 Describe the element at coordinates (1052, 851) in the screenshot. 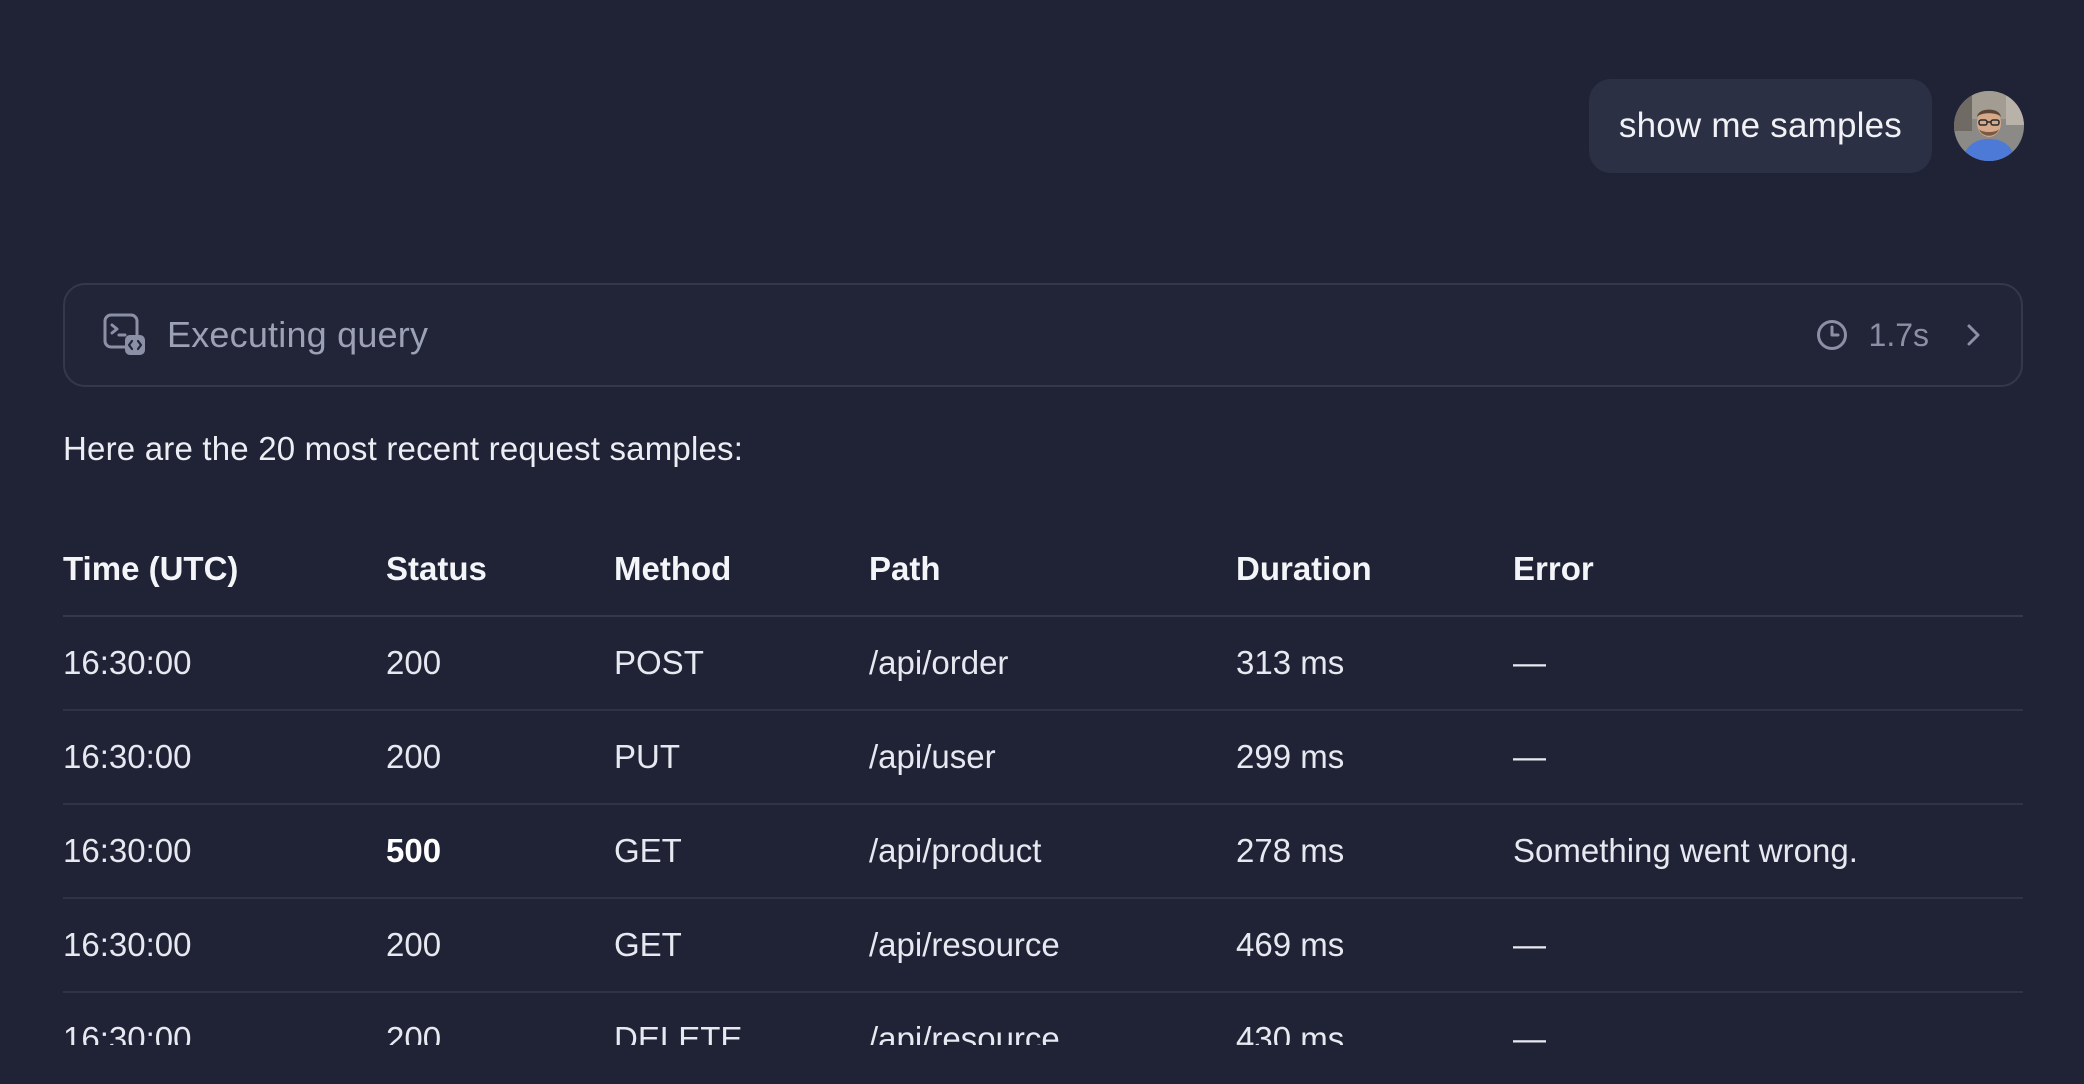

I see `cell-path: /api/product` at that location.